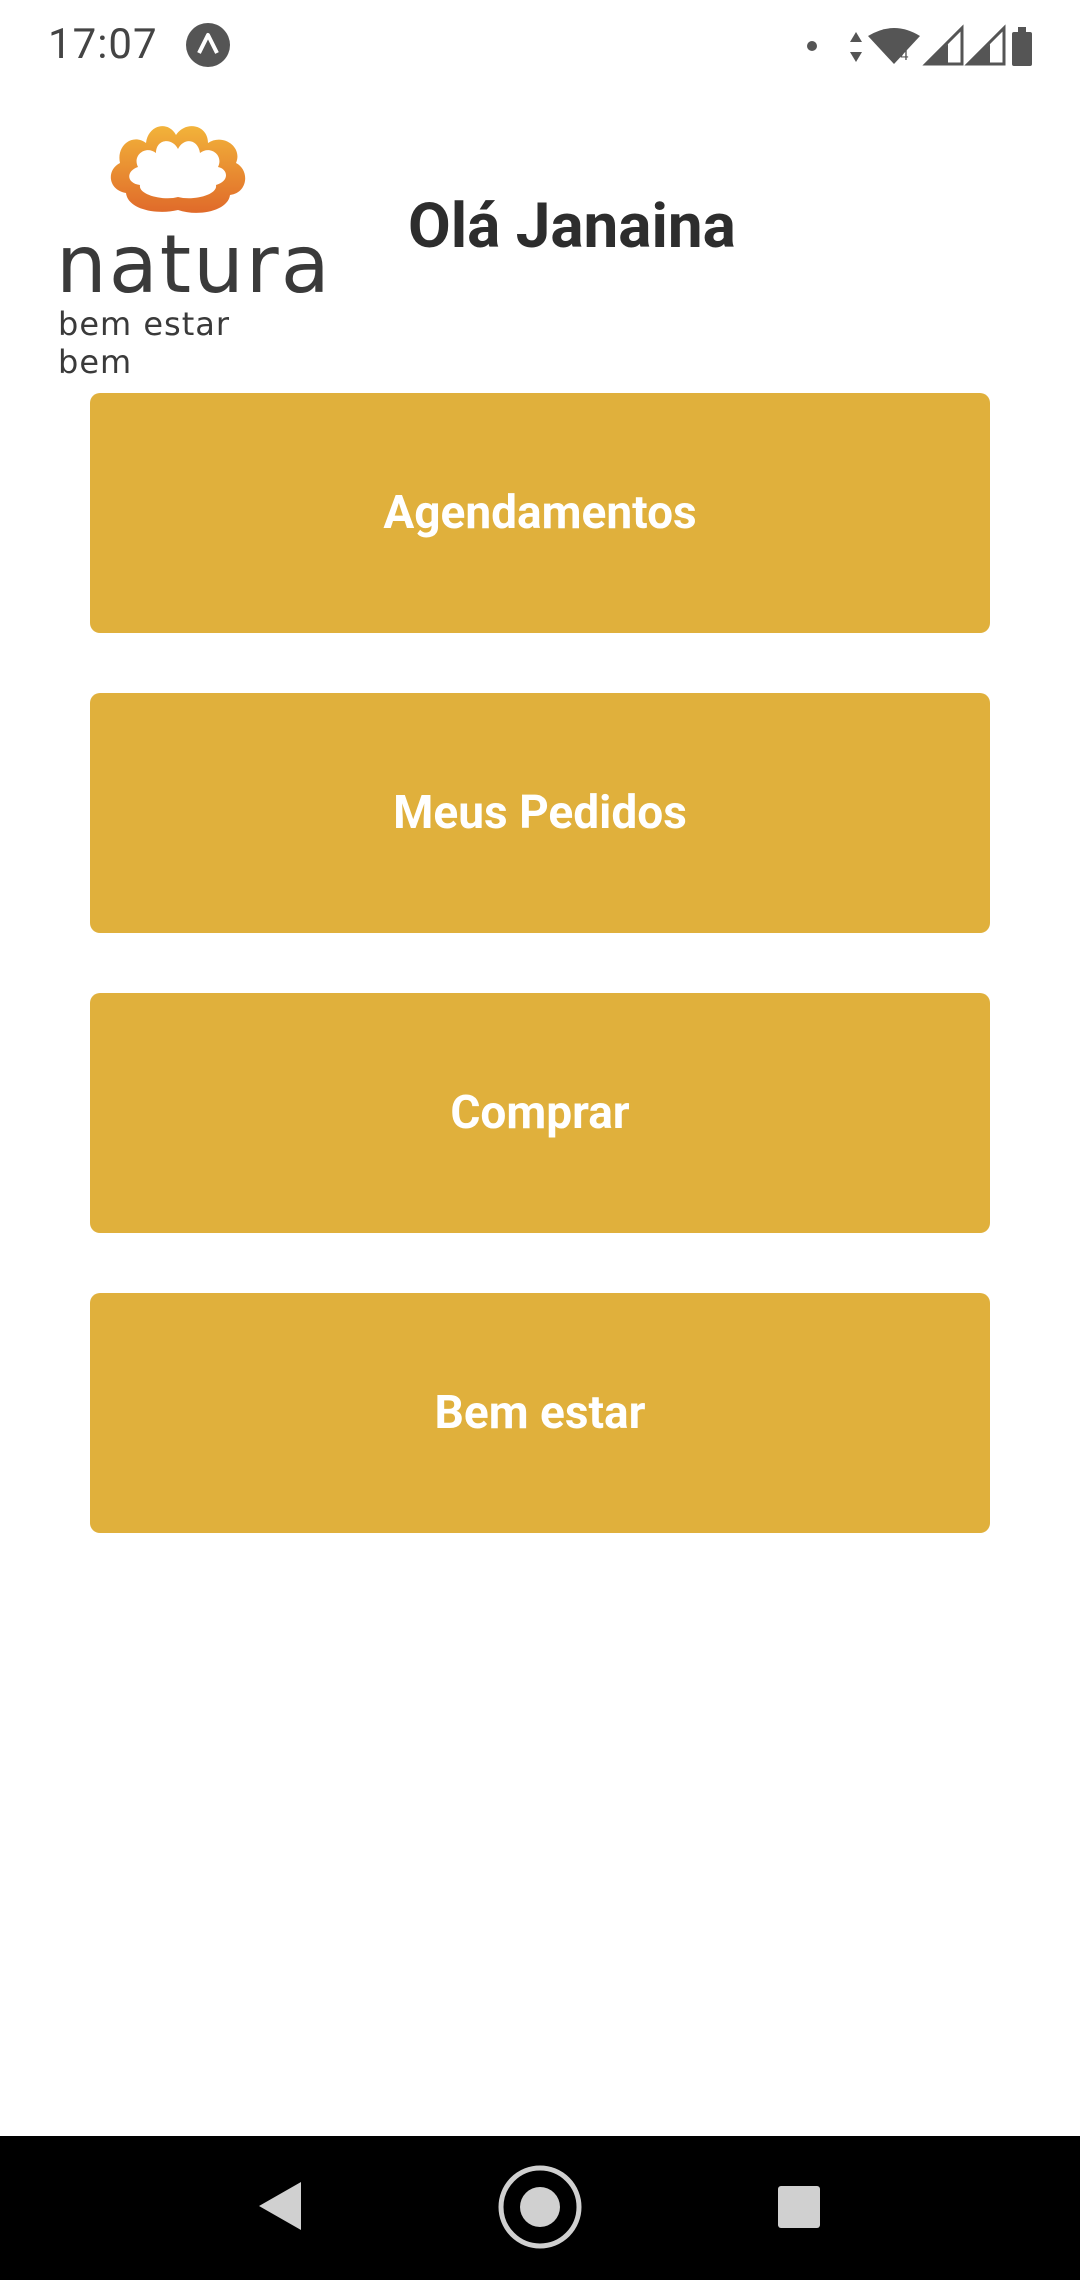 This screenshot has height=2280, width=1080. I want to click on back-icon, so click(280, 2208).